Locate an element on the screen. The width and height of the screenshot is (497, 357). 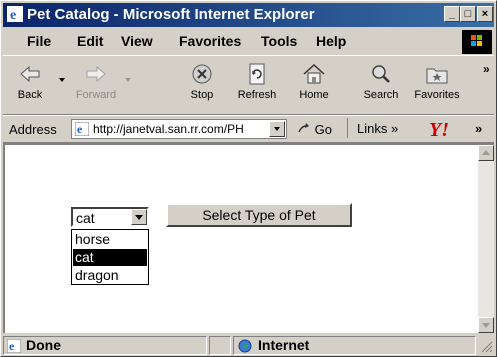
ie-logo-icon: e is located at coordinates (15, 14).